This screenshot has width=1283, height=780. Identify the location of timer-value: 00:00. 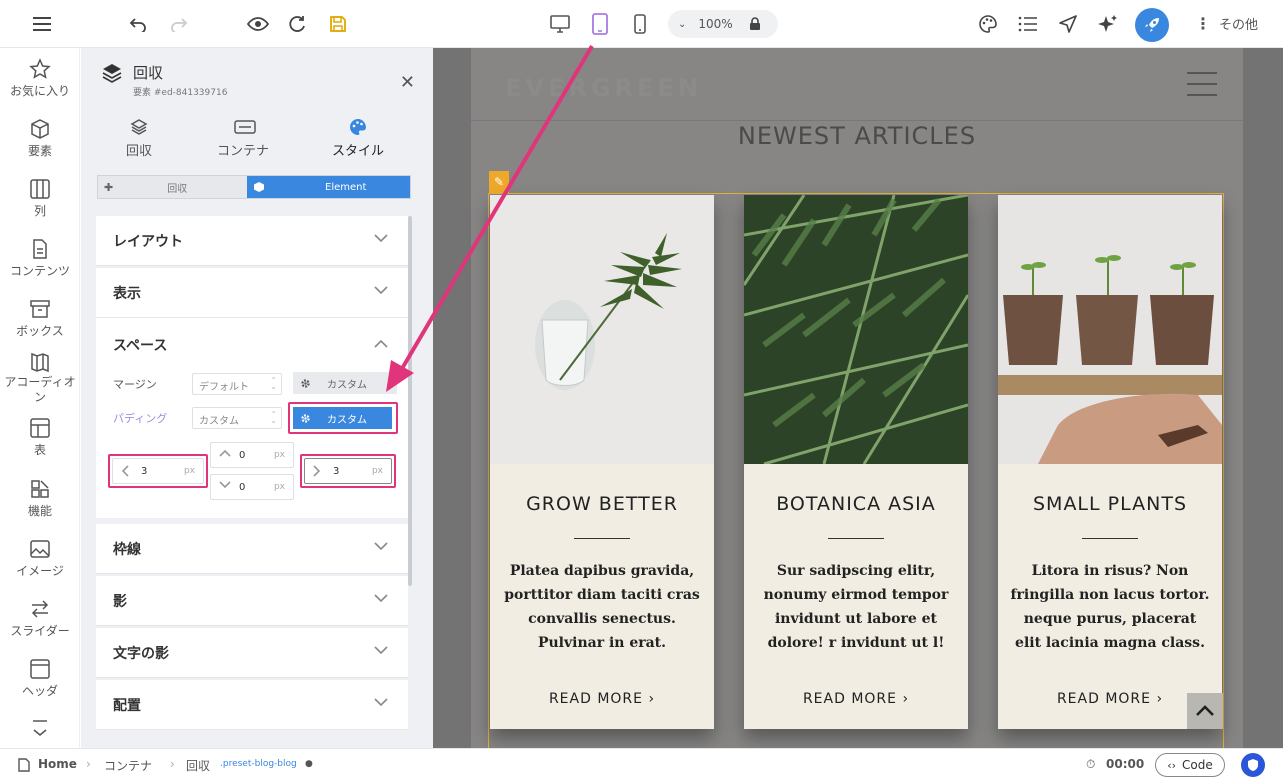
(1125, 764).